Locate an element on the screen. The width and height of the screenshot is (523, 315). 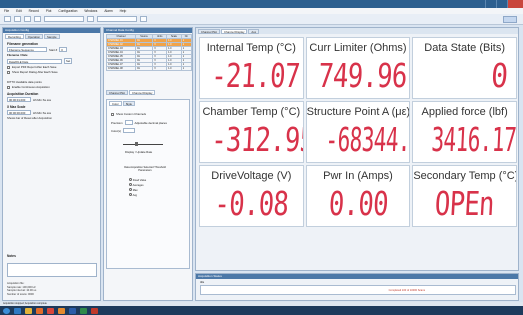
chrome-icon is located at coordinates (50, 310).